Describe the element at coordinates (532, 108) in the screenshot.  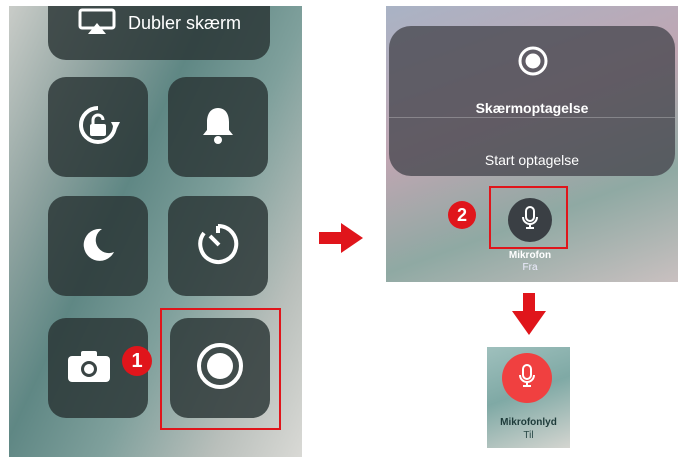
I see `menu-title: Skærmoptagelse` at that location.